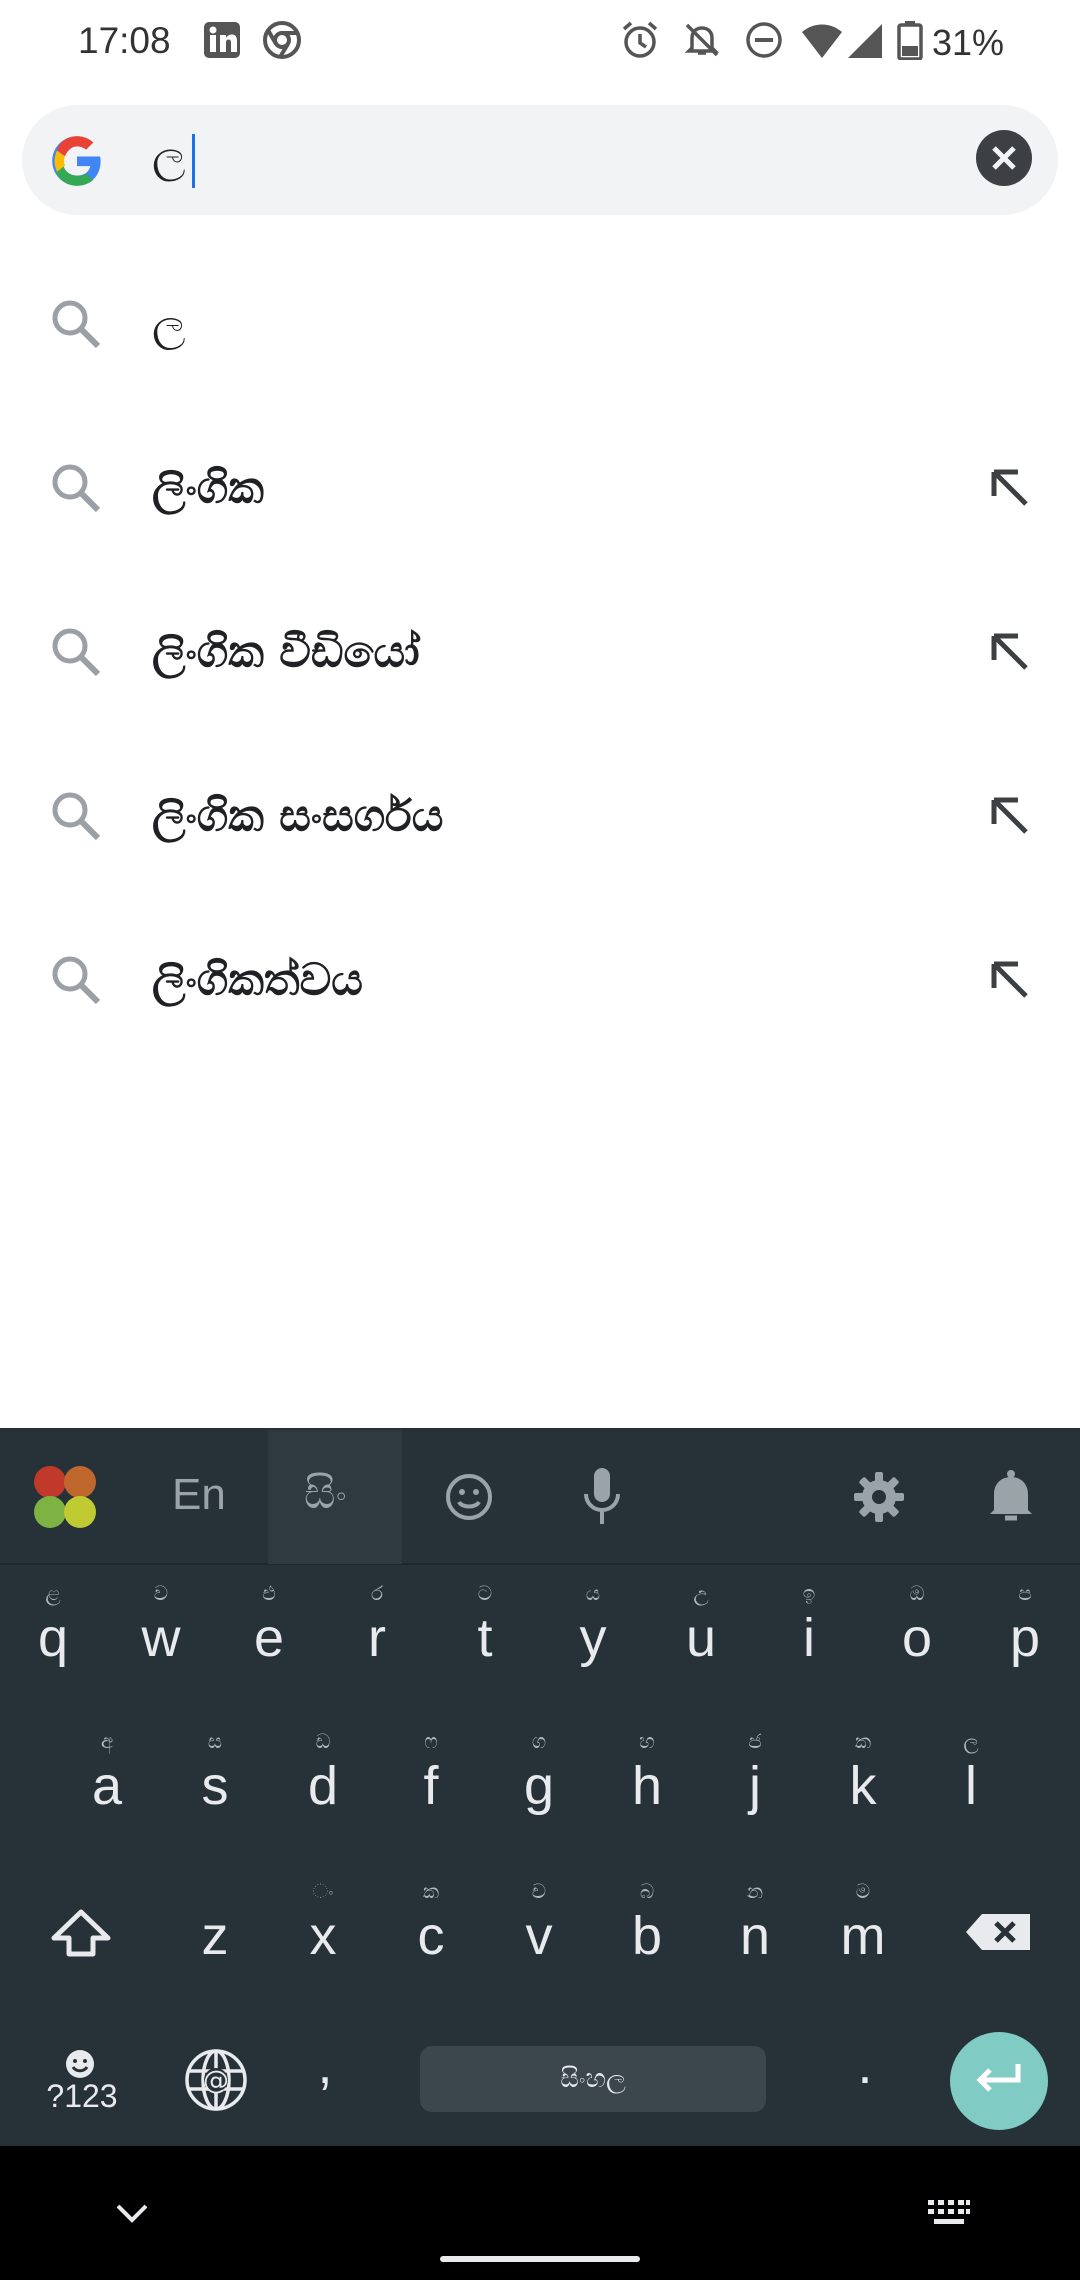 This screenshot has height=2280, width=1080. Describe the element at coordinates (539, 1741) in the screenshot. I see `key-hint: ග` at that location.